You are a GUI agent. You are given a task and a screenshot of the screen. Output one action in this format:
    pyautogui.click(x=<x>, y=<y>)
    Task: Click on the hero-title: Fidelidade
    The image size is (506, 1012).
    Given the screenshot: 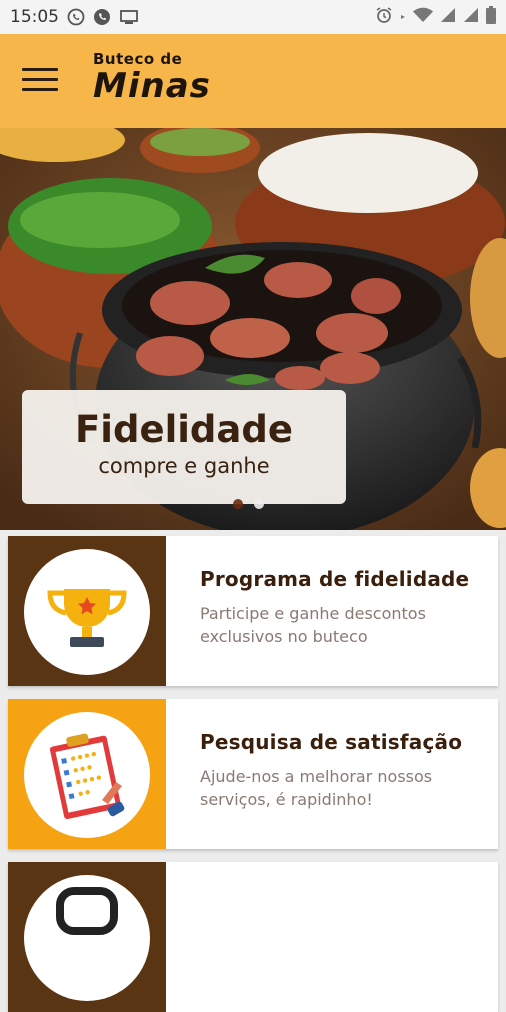 What is the action you would take?
    pyautogui.click(x=184, y=429)
    